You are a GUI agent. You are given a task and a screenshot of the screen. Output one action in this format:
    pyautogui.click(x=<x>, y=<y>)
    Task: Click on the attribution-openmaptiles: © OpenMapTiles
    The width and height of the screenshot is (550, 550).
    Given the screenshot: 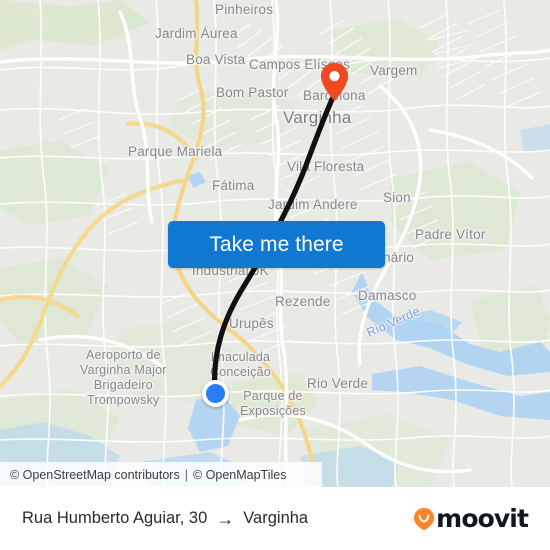 What is the action you would take?
    pyautogui.click(x=240, y=475)
    